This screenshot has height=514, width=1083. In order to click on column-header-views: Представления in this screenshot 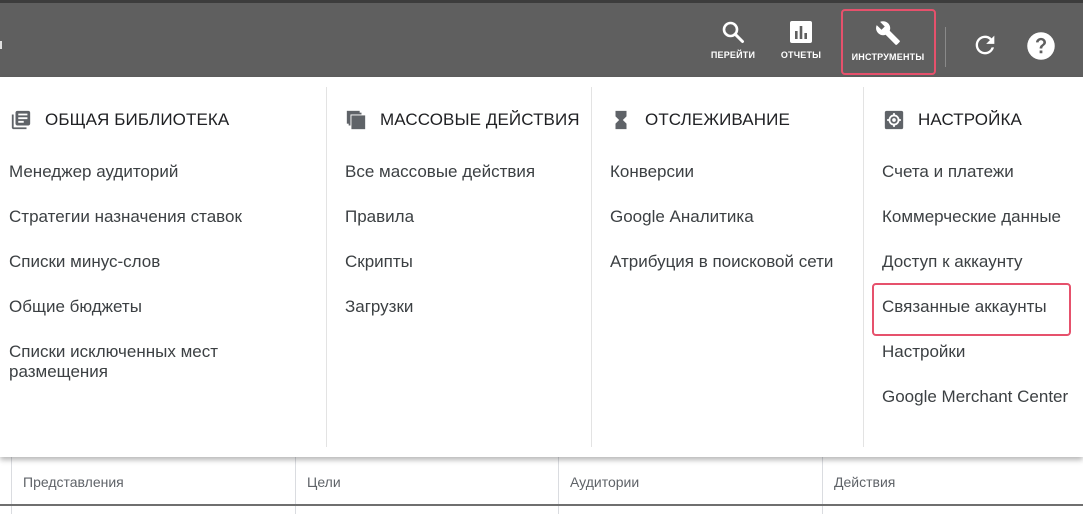, I will do `click(153, 481)`.